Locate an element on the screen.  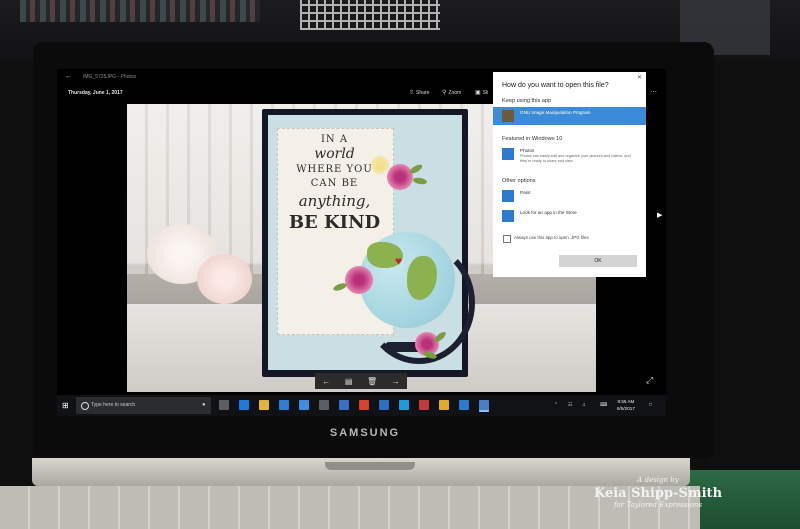
marker-rack is located at coordinates (140, 11).